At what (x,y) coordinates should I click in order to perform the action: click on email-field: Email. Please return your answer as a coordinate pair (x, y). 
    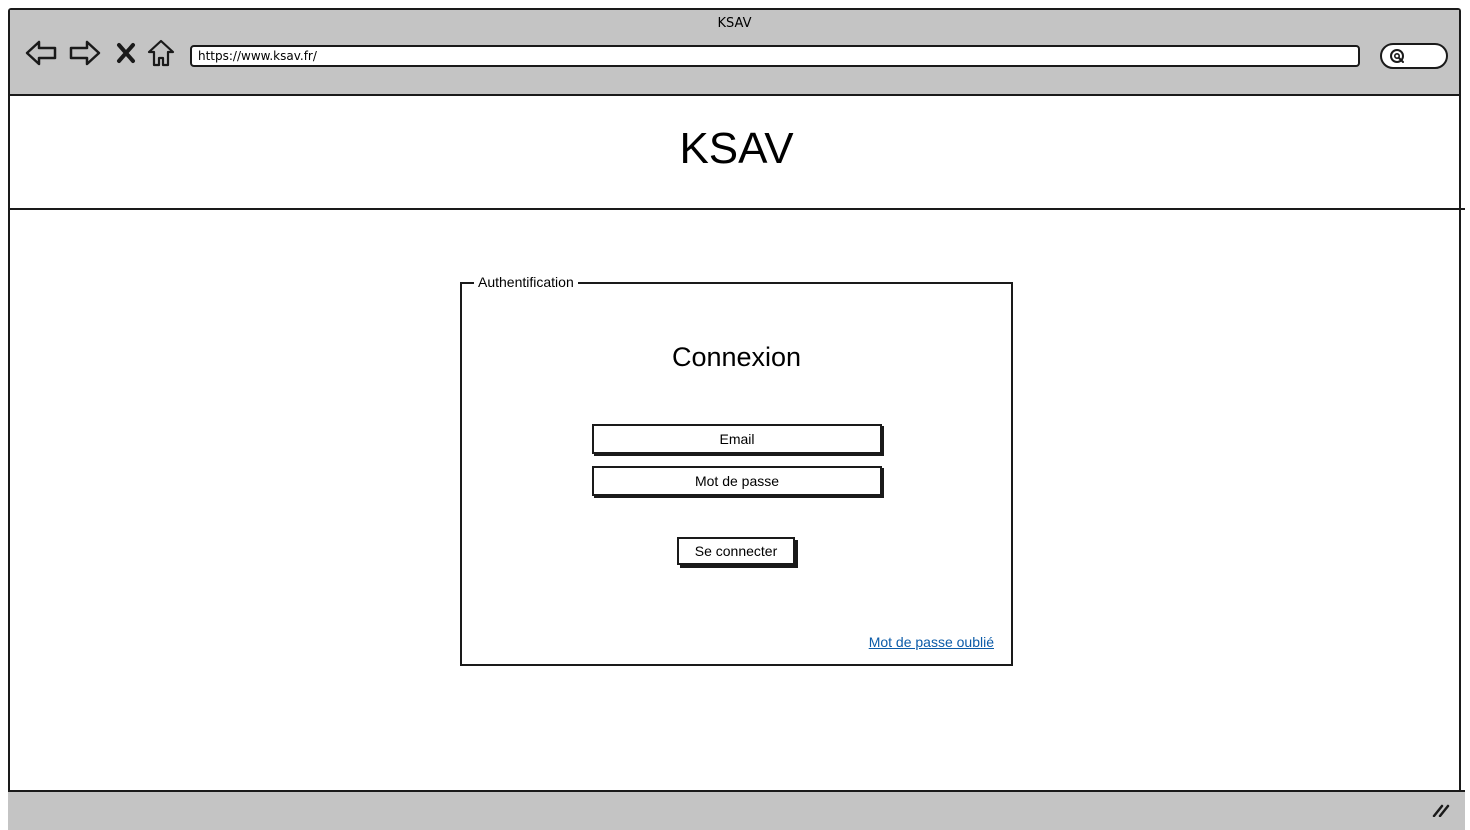
    Looking at the image, I should click on (737, 439).